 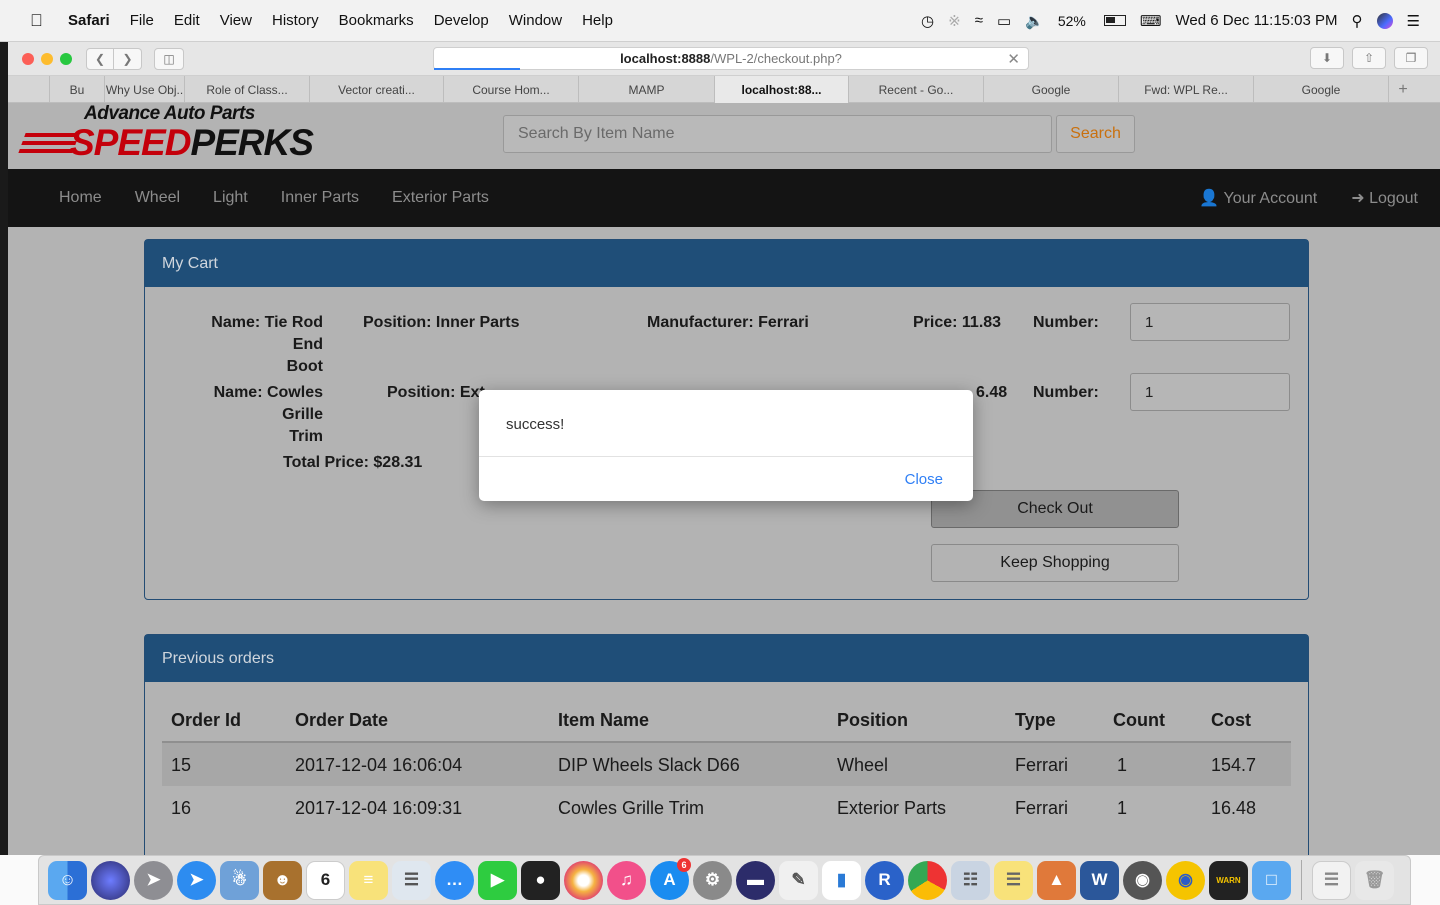 What do you see at coordinates (67, 880) in the screenshot?
I see `finder-icon: ☺` at bounding box center [67, 880].